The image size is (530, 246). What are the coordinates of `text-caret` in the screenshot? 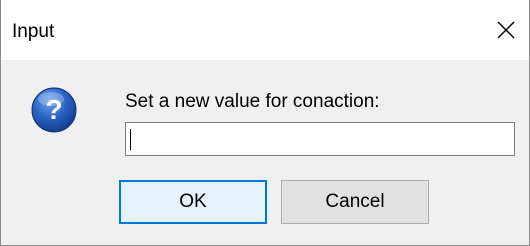 It's located at (130, 139).